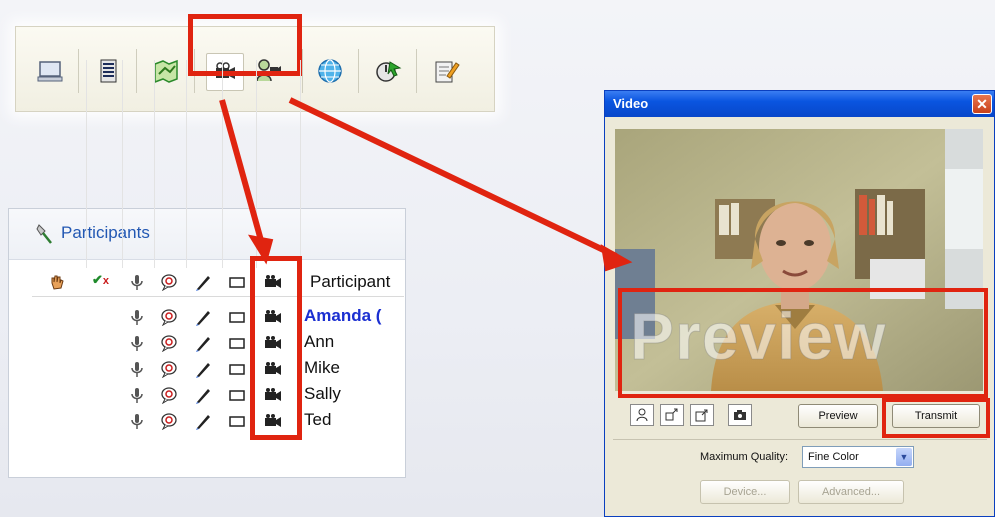 The height and width of the screenshot is (517, 995). What do you see at coordinates (108, 71) in the screenshot?
I see `list-icon` at bounding box center [108, 71].